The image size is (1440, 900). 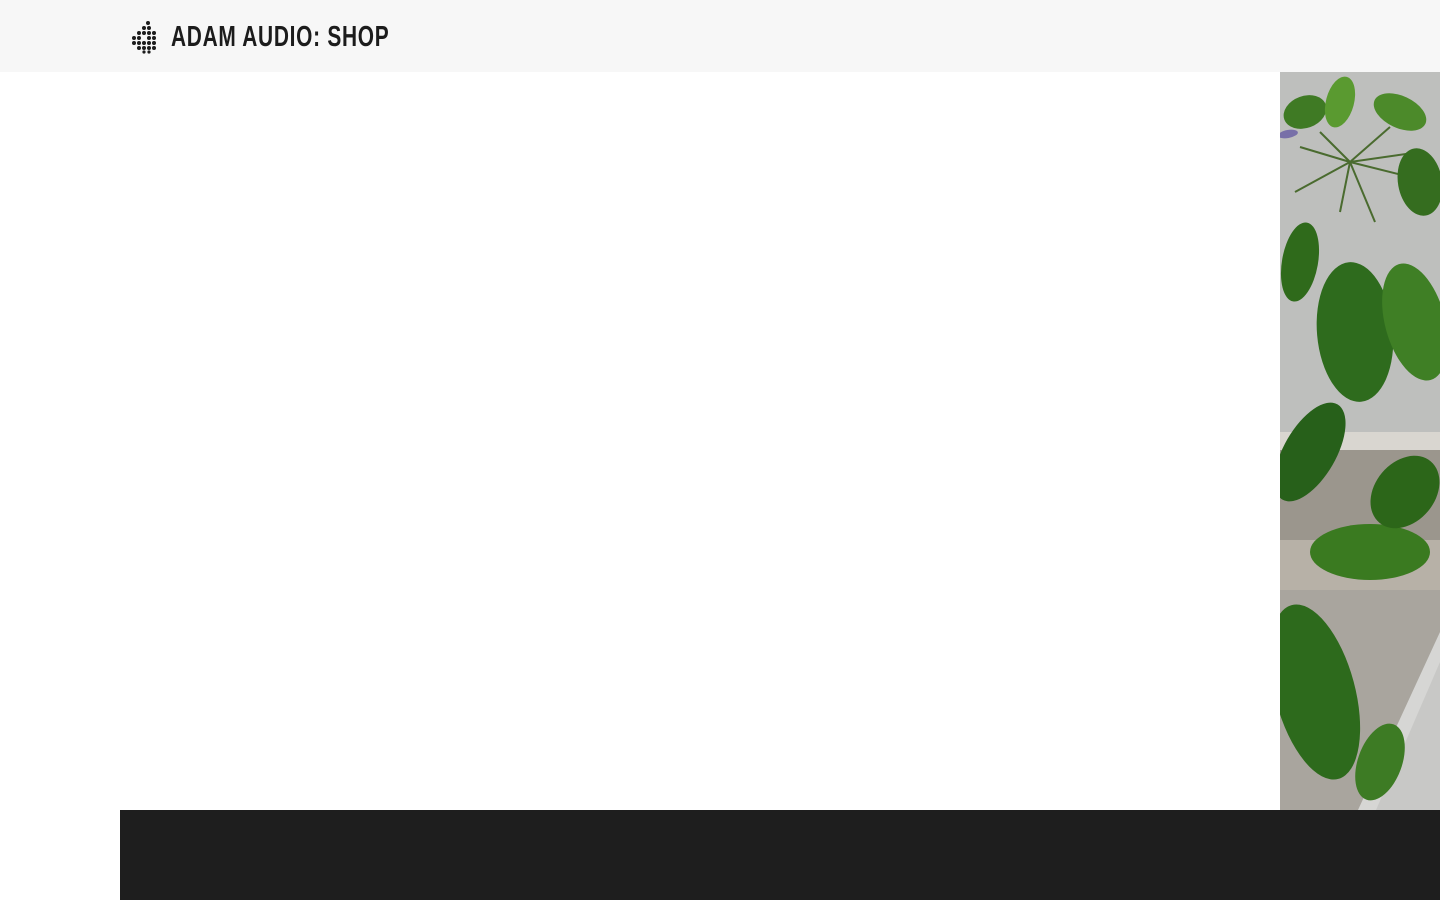 I want to click on shop-home-logo-link: ADAM AUDIO: SHOP, so click(x=302, y=37).